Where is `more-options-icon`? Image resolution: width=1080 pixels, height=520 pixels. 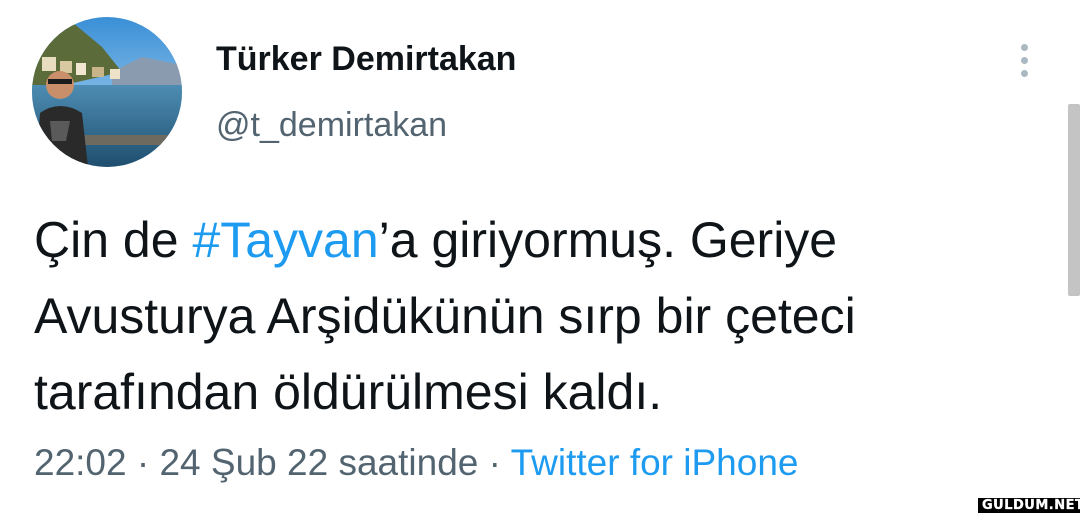
more-options-icon is located at coordinates (1025, 62).